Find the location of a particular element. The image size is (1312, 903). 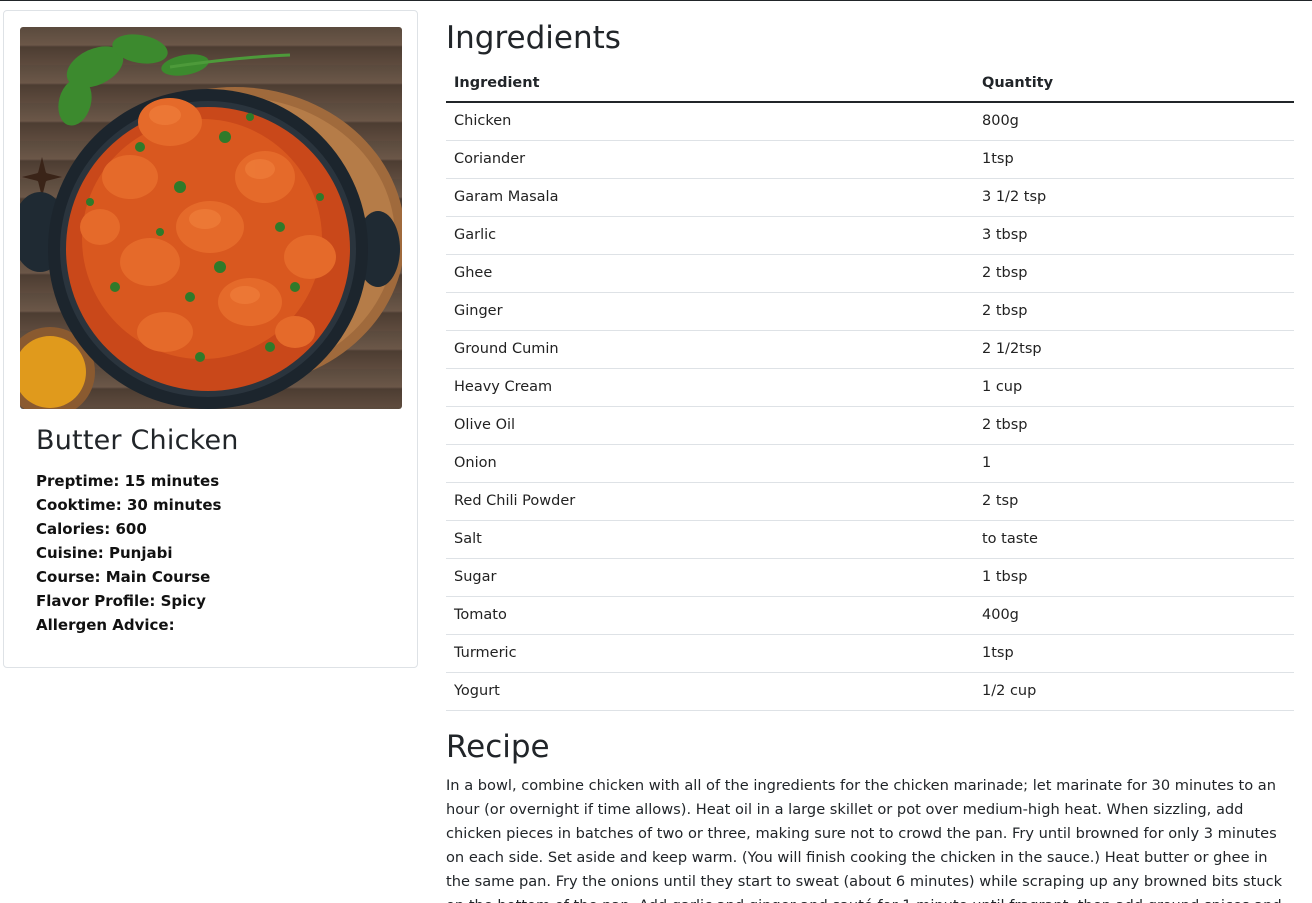

meta-value: 15 minutes is located at coordinates (172, 481).